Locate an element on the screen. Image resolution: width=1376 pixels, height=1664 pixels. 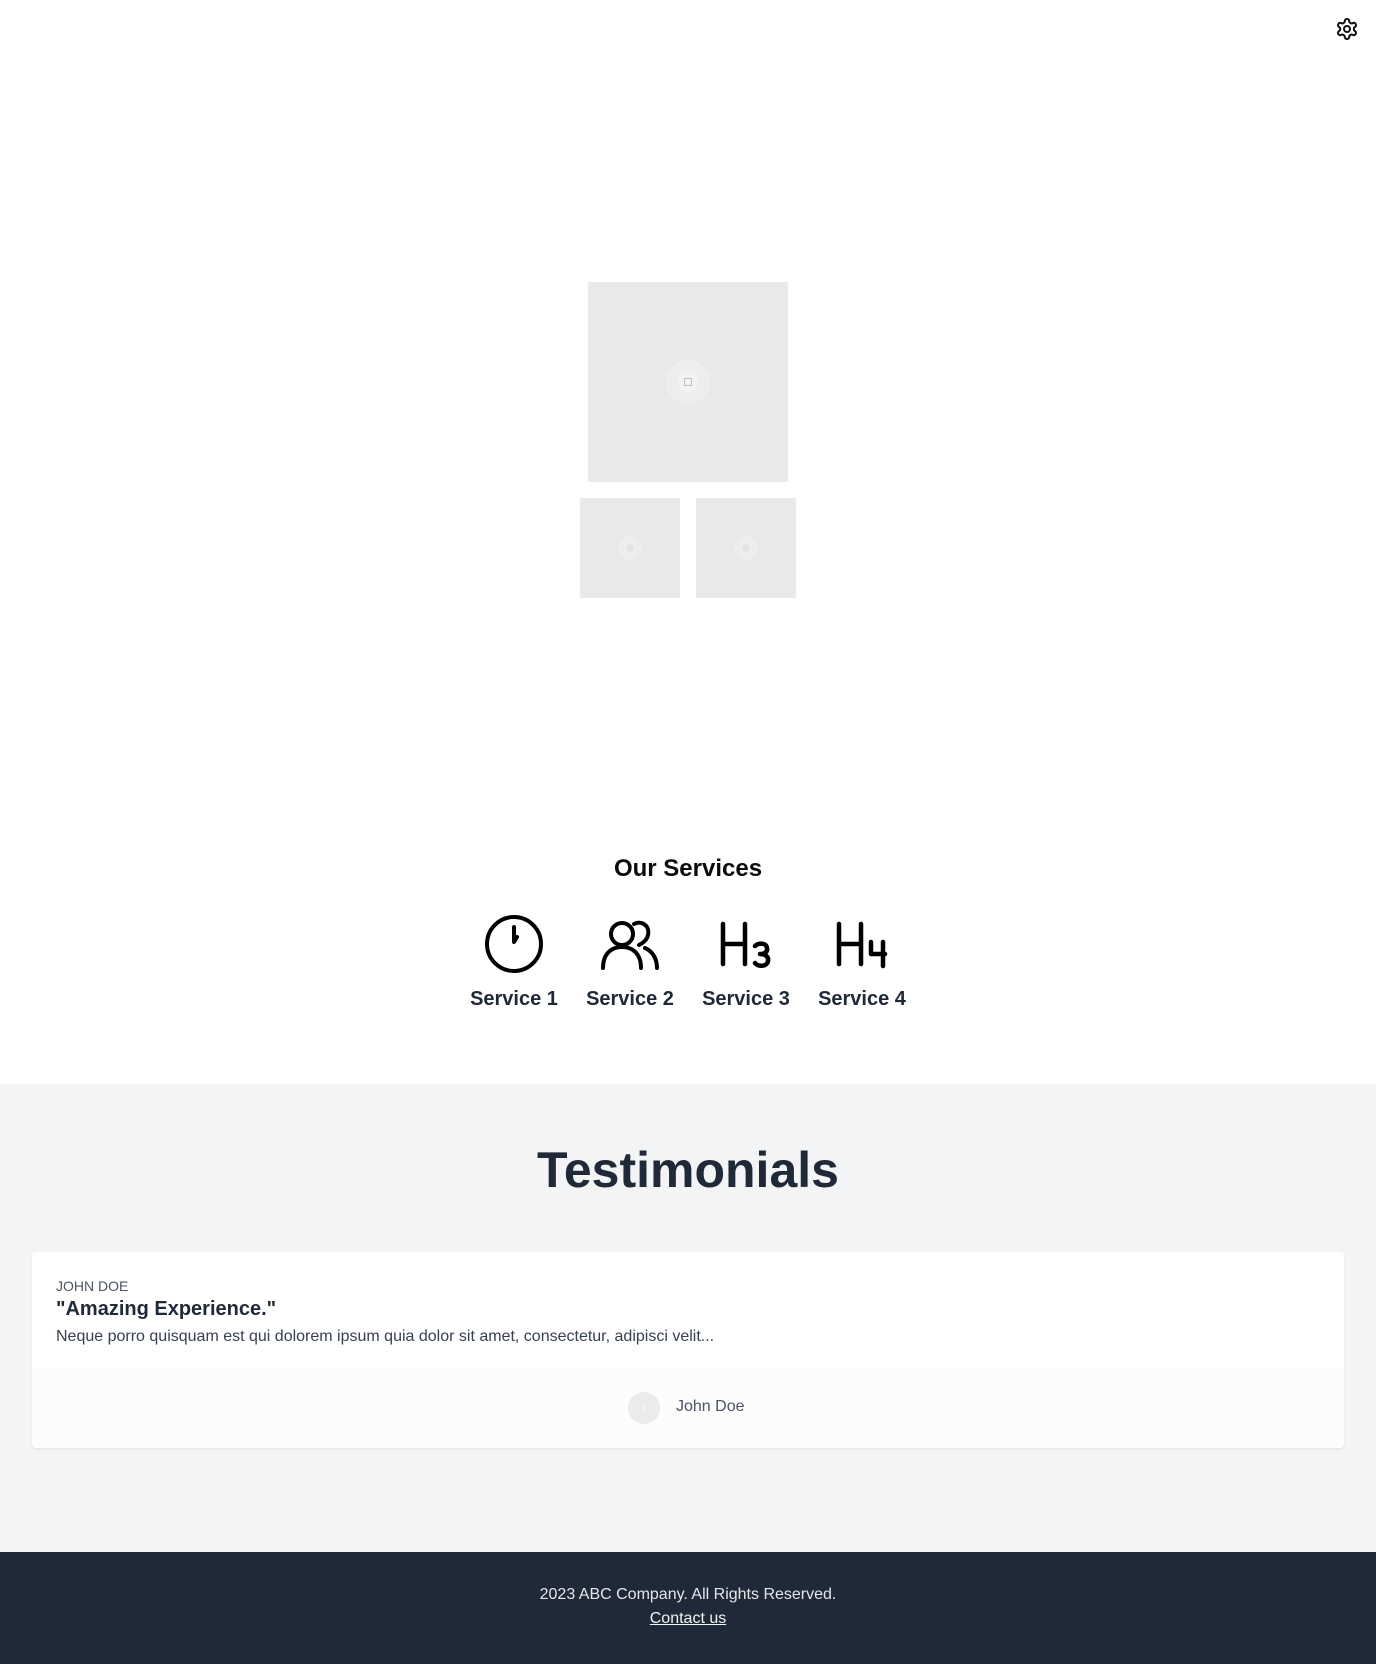
service-label: Service 2 is located at coordinates (630, 999).